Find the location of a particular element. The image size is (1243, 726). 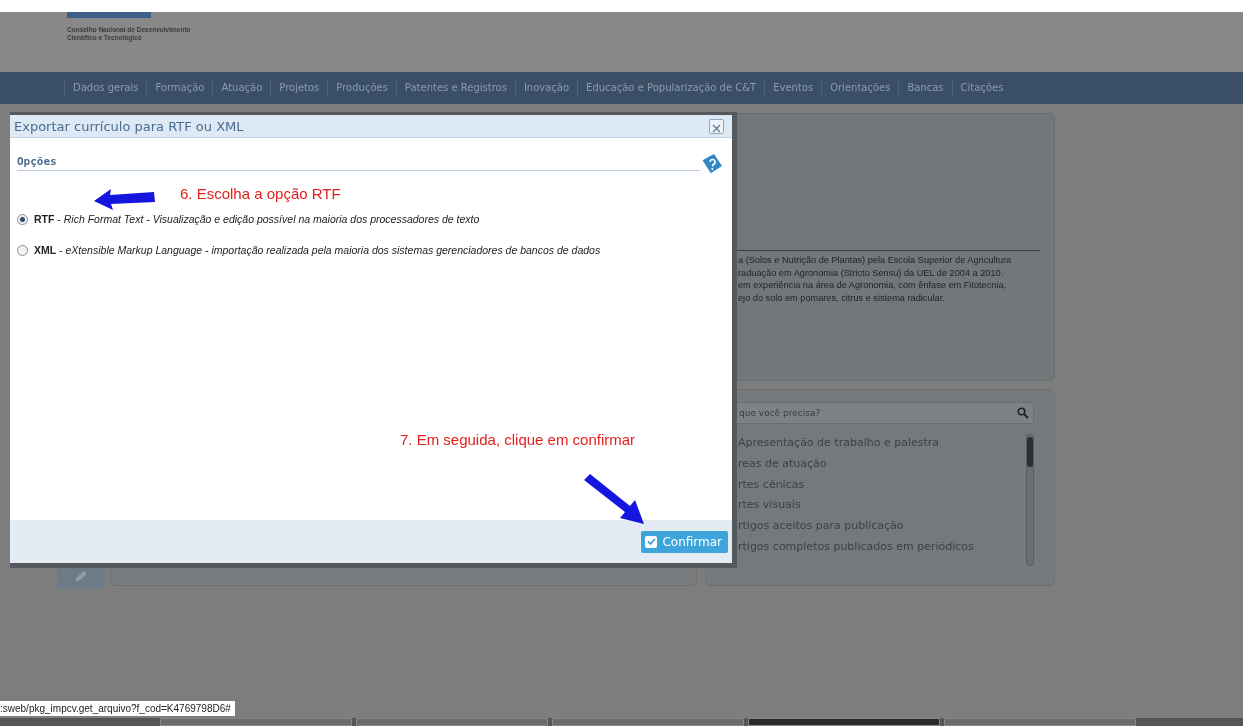

edit-button is located at coordinates (81, 577).